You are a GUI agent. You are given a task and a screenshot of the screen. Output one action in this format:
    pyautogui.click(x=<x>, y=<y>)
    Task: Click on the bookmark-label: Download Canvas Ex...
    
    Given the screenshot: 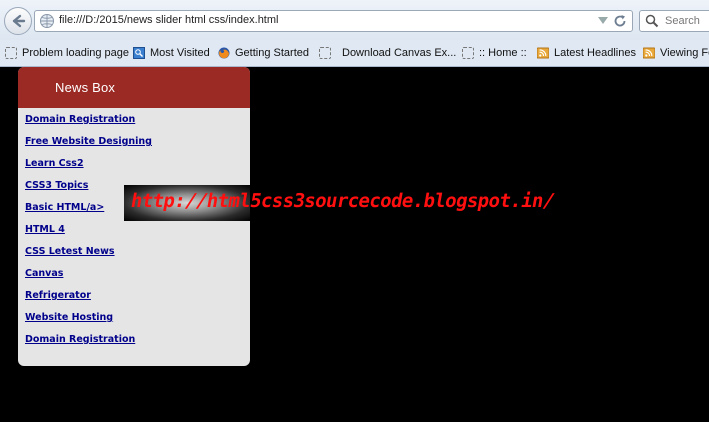 What is the action you would take?
    pyautogui.click(x=399, y=53)
    